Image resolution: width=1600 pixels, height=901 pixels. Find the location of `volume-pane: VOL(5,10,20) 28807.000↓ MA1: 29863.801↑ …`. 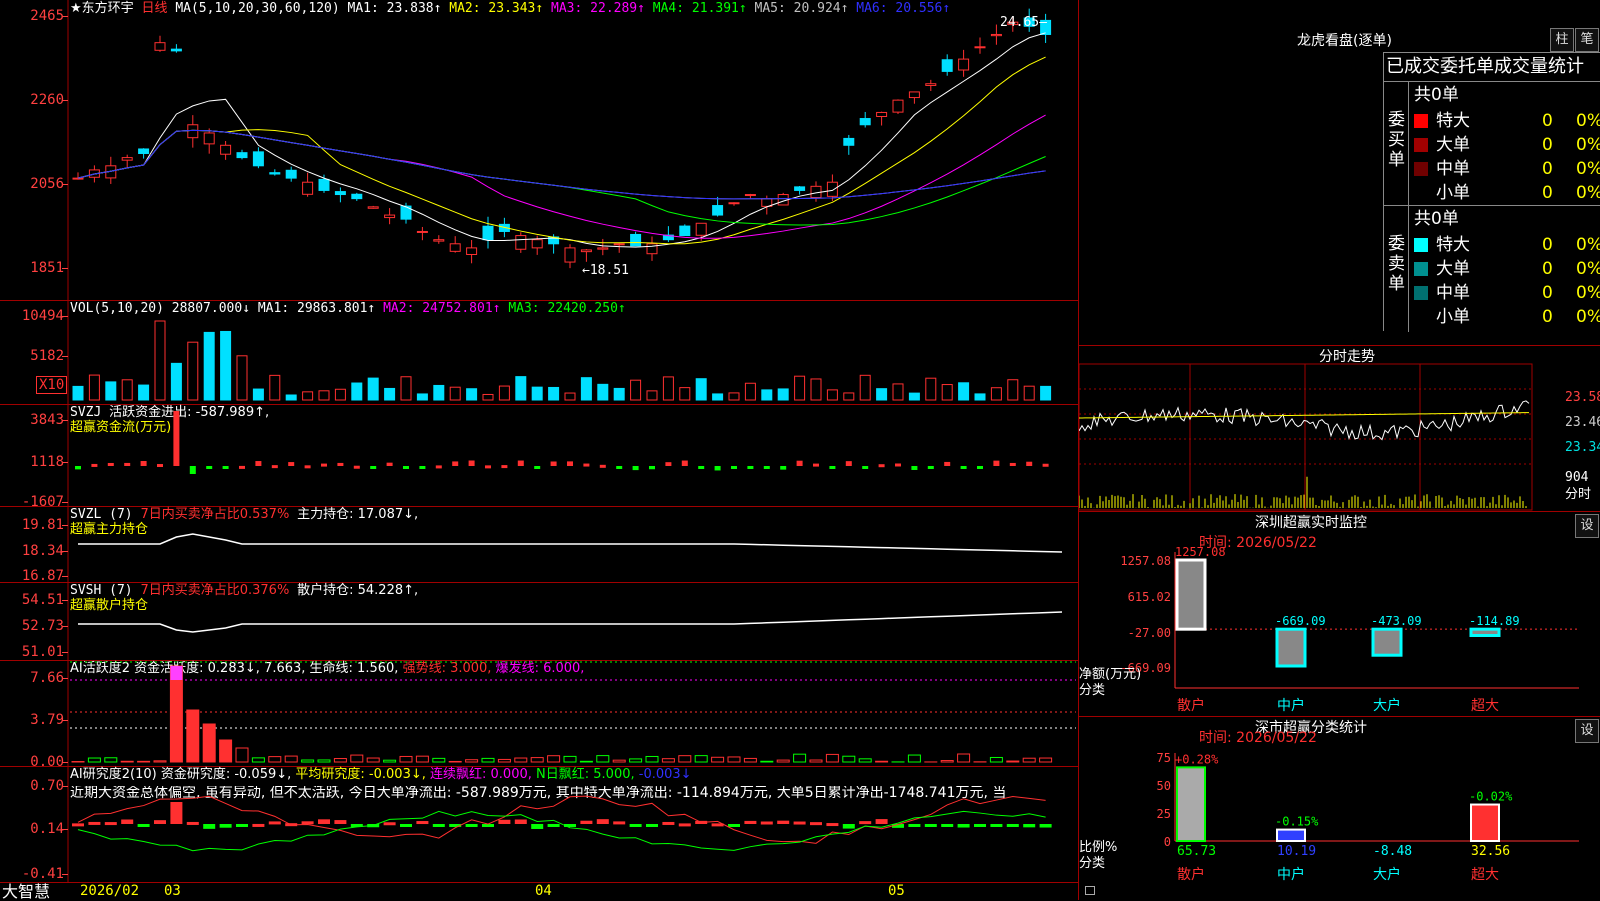

volume-pane: VOL(5,10,20) 28807.000↓ MA1: 29863.801↑ … is located at coordinates (539, 352).